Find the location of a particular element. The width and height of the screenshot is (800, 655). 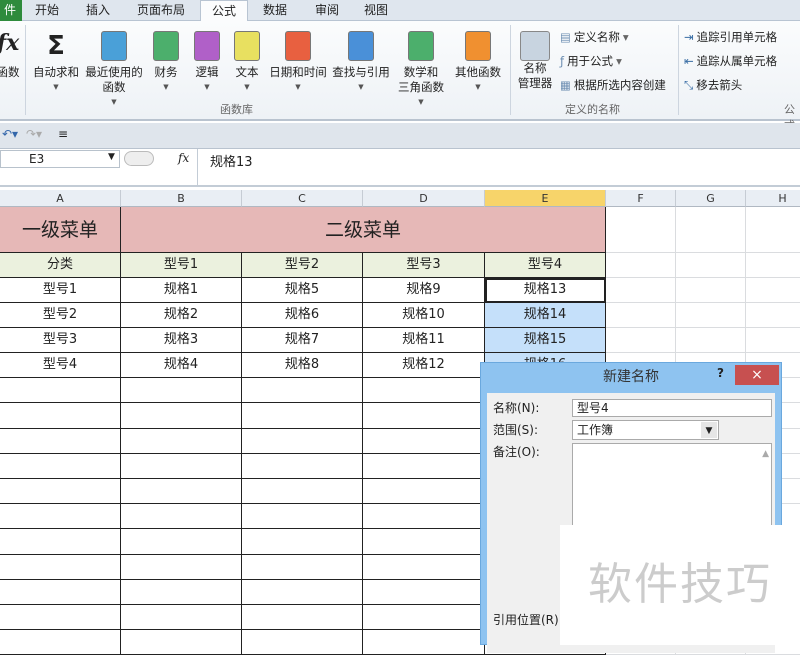

table-cell: 规格11 is located at coordinates (424, 340).